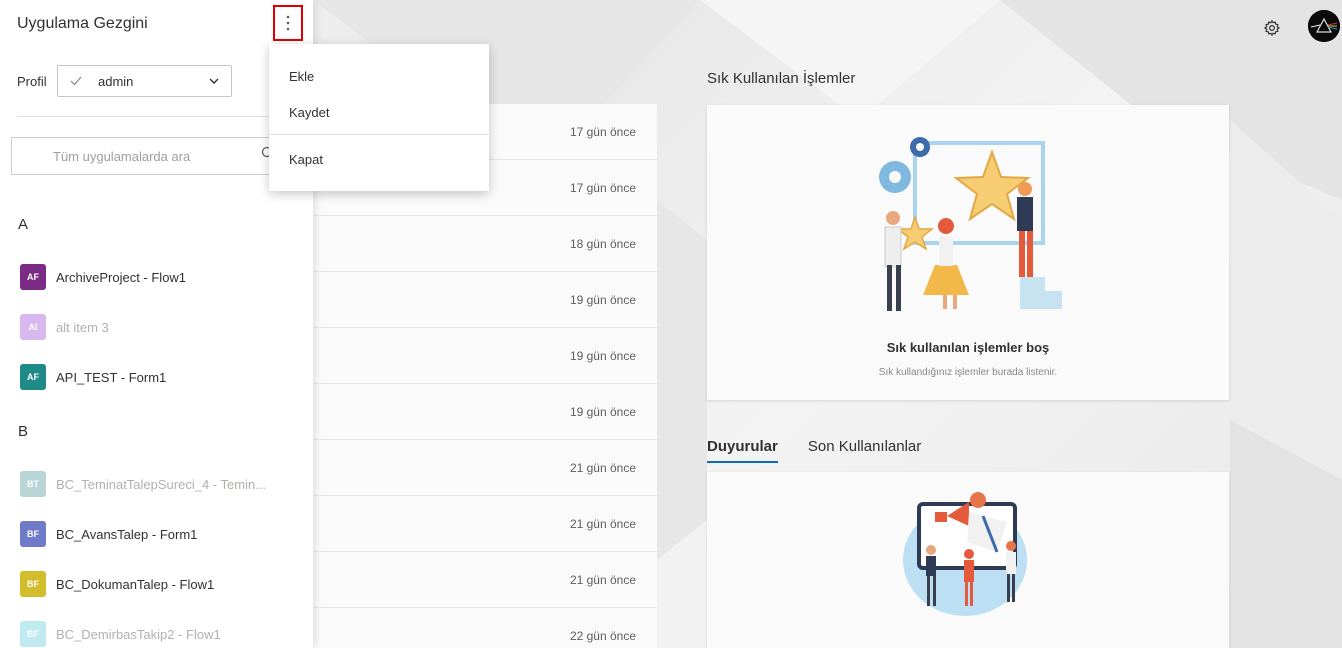  I want to click on app-item: AI alt item 3, so click(155, 327).